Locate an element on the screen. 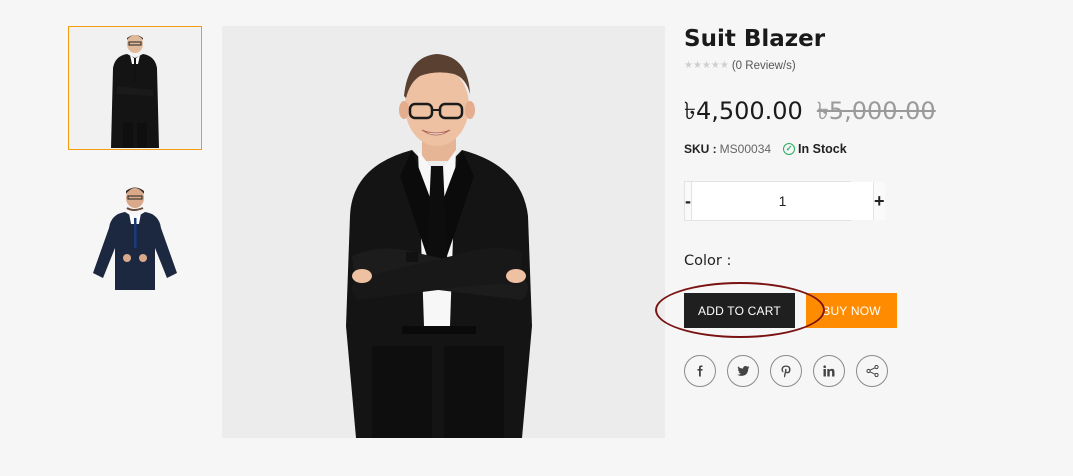  check-circle-icon: ✓ is located at coordinates (789, 149).